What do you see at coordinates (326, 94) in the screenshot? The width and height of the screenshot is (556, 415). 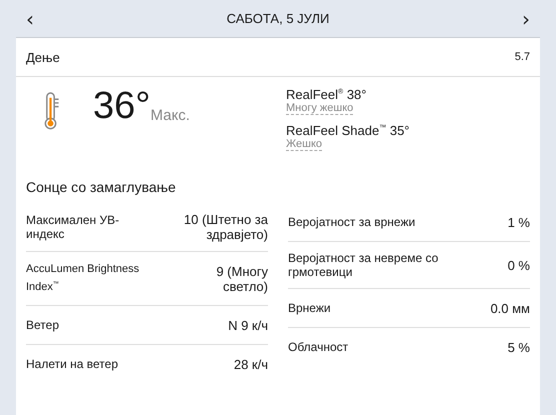 I see `realfeel-label: RealFeel$^{®}$ 38°` at bounding box center [326, 94].